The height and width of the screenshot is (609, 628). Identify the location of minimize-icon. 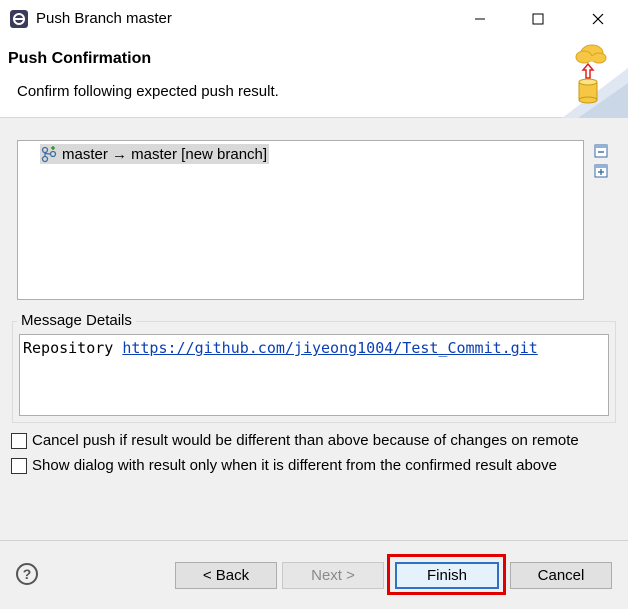
(480, 19).